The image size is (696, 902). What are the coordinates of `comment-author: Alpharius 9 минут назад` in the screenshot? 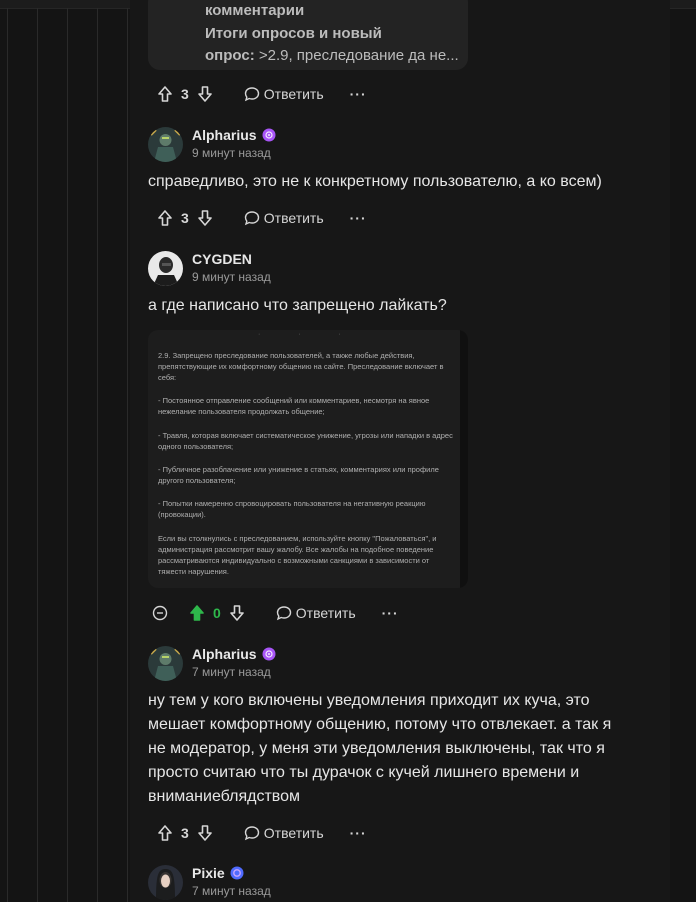 It's located at (212, 144).